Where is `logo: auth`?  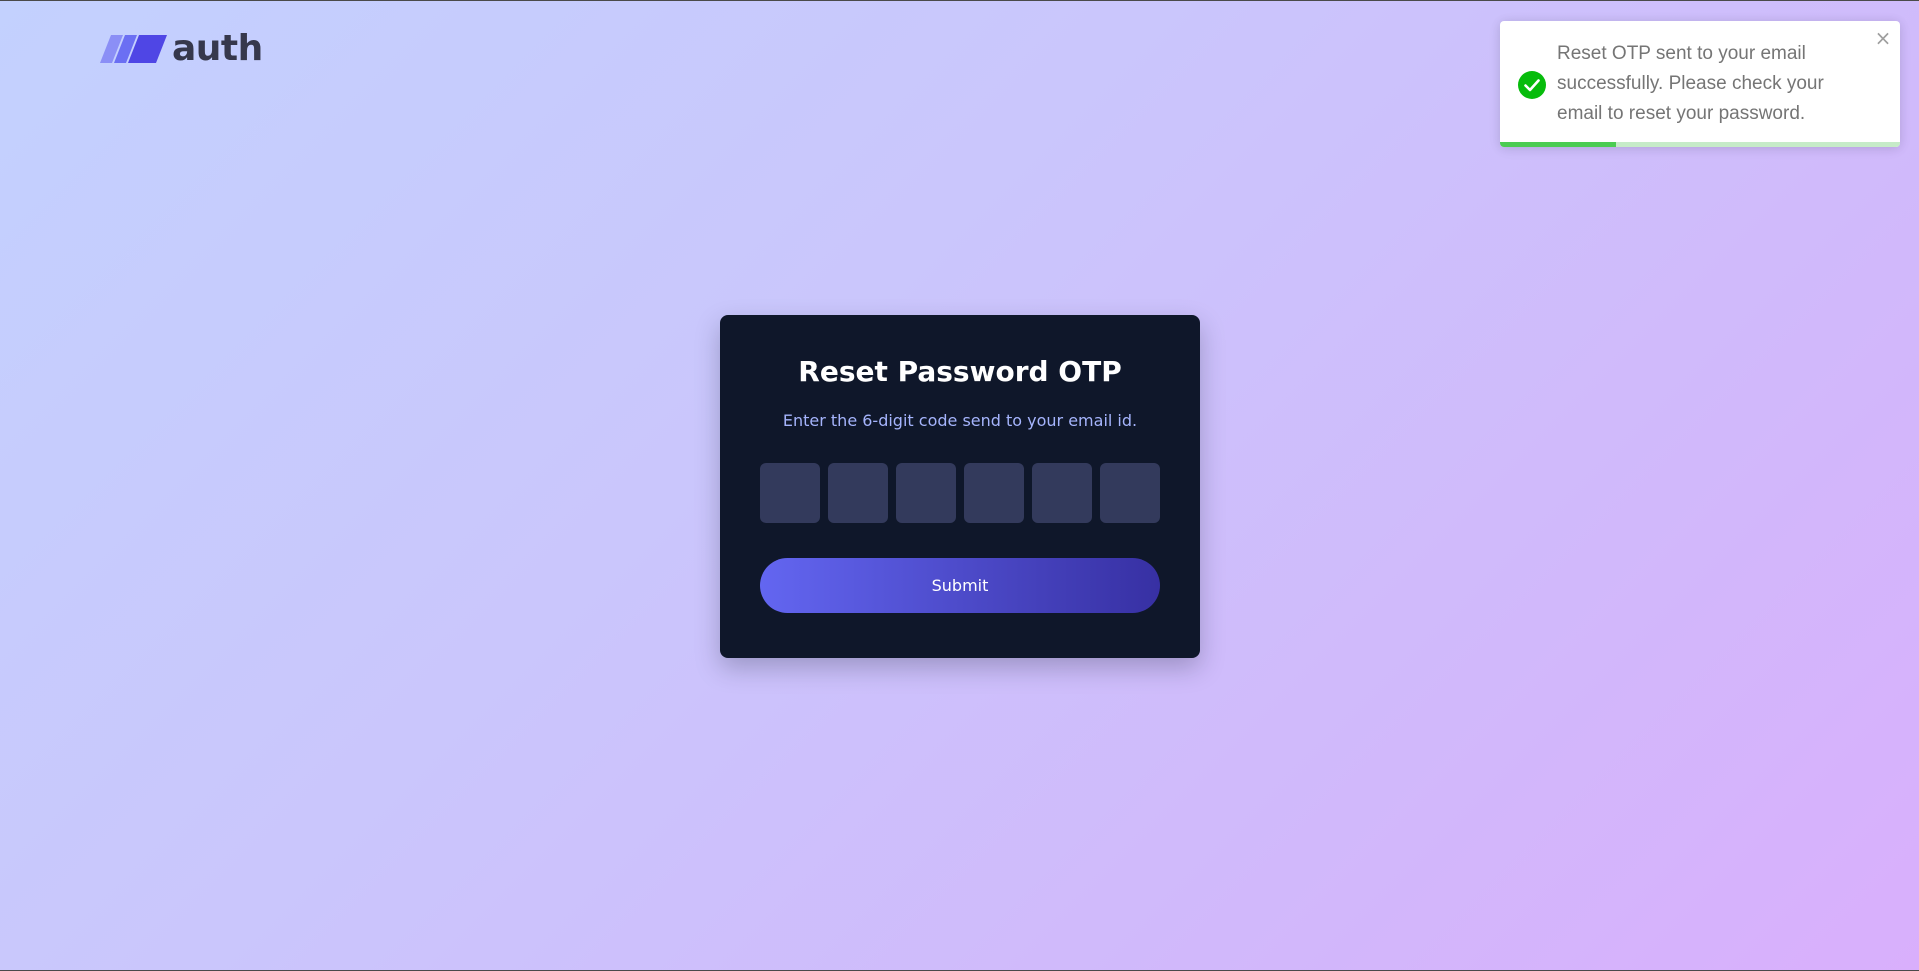
logo: auth is located at coordinates (181, 49).